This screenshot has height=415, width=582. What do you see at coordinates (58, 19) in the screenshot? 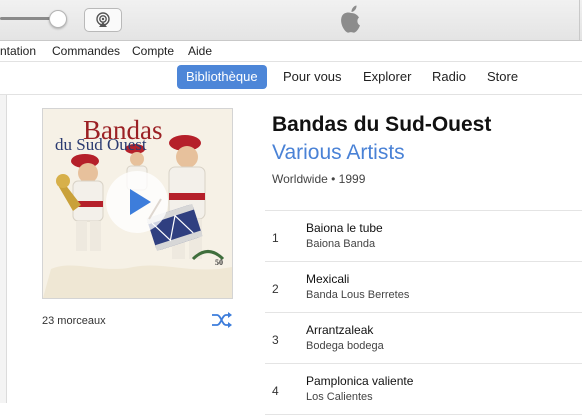
I see `volume-slider-knob` at bounding box center [58, 19].